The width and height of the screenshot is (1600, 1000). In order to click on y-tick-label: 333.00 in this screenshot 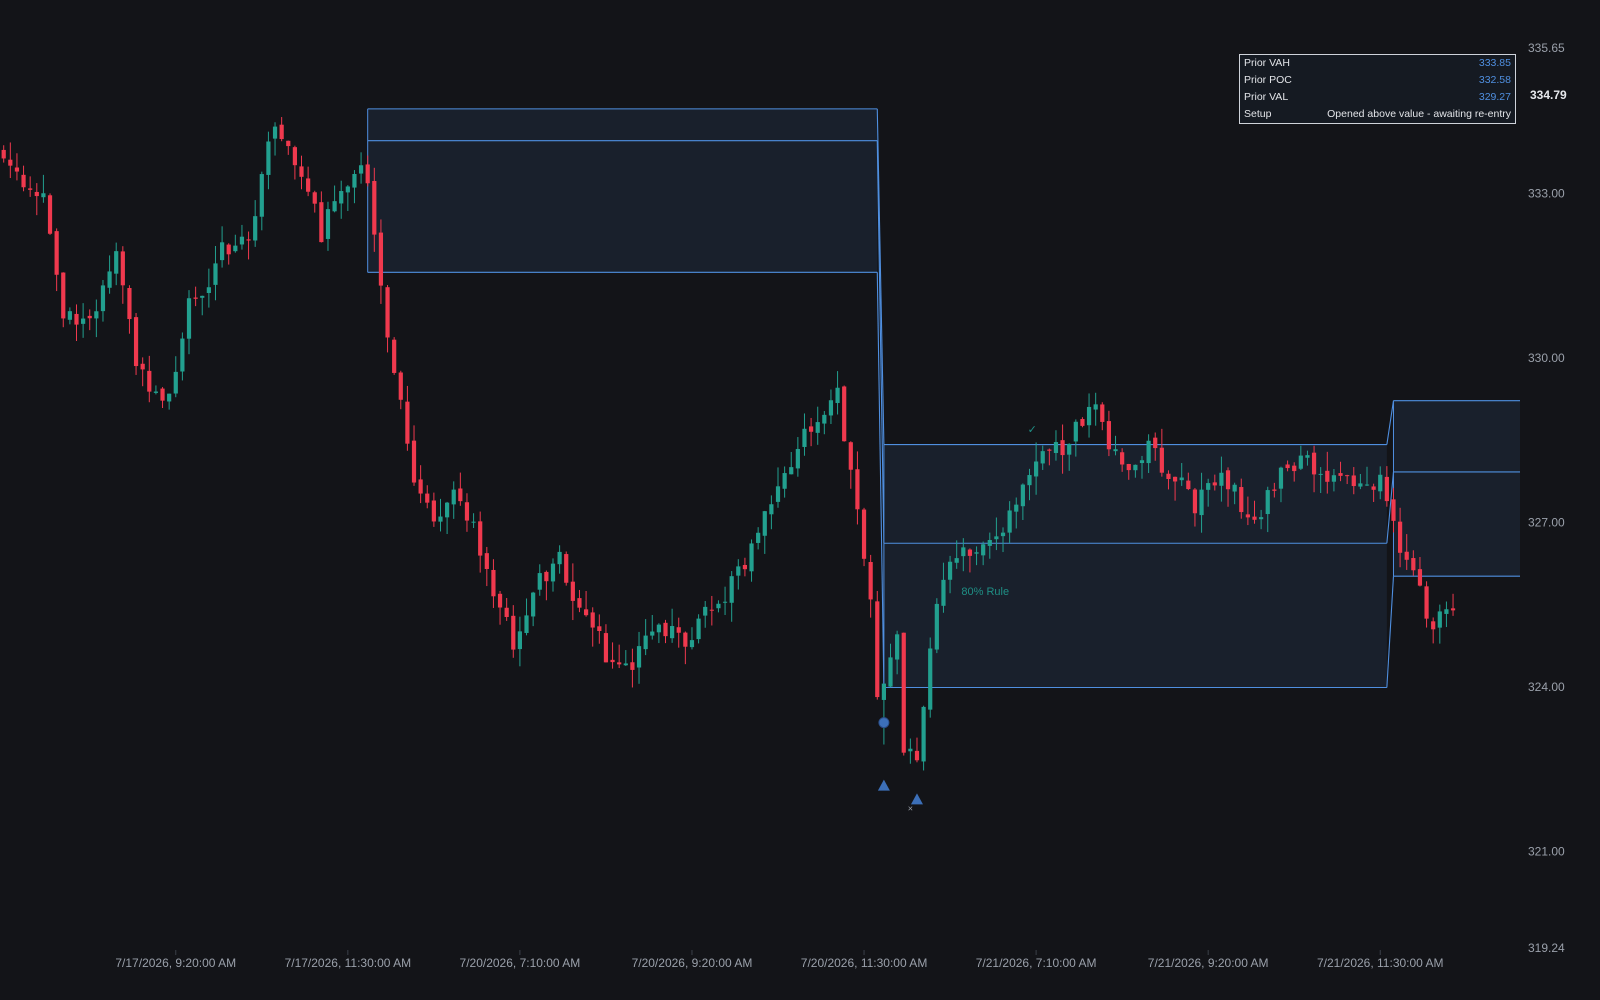, I will do `click(1546, 193)`.